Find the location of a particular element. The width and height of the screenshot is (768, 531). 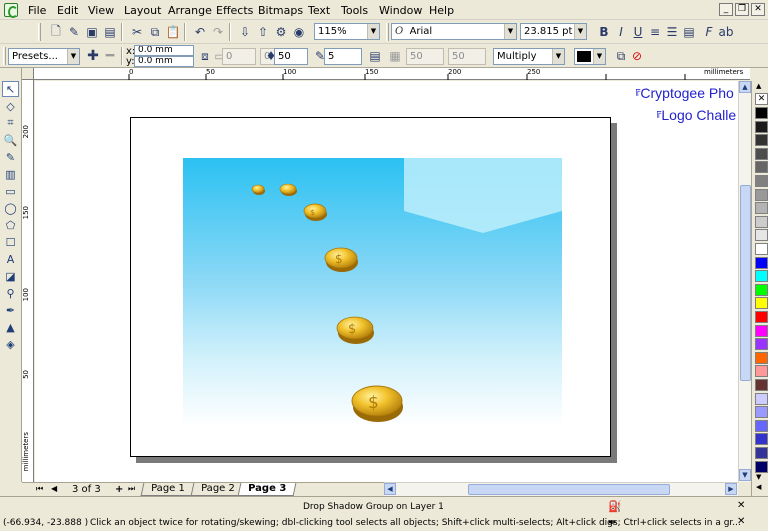

underline-icon: U is located at coordinates (638, 32).